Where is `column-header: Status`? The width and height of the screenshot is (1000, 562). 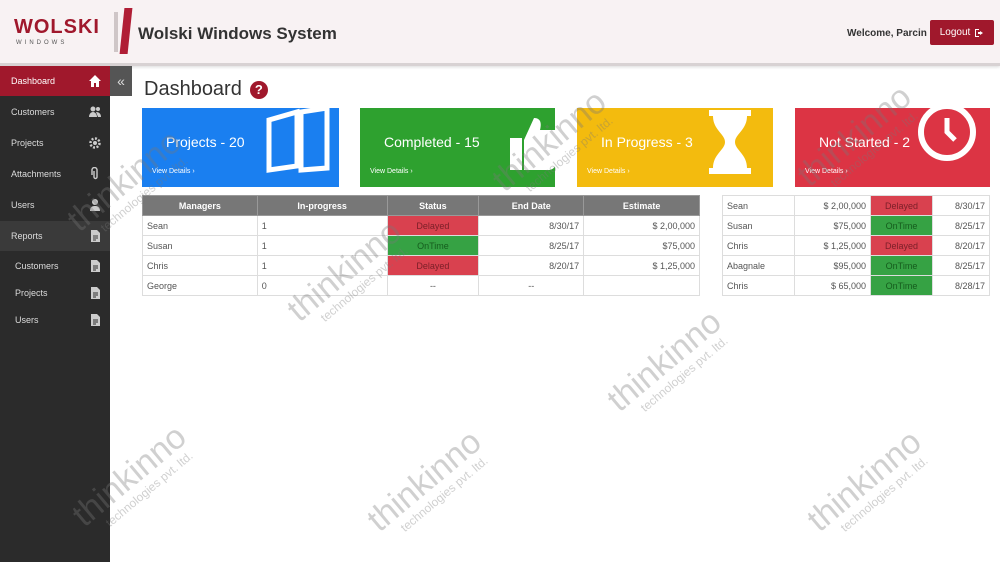 column-header: Status is located at coordinates (433, 205).